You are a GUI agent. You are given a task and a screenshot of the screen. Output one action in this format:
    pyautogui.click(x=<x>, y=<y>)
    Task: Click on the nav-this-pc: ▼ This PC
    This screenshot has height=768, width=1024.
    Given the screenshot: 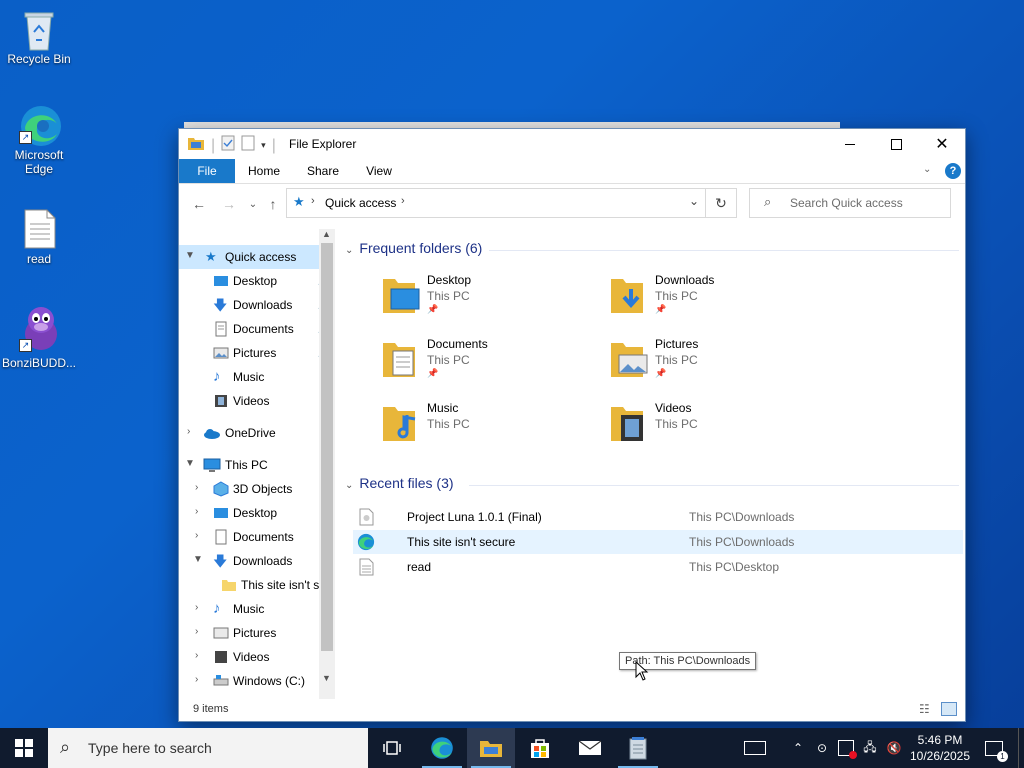 What is the action you would take?
    pyautogui.click(x=257, y=465)
    